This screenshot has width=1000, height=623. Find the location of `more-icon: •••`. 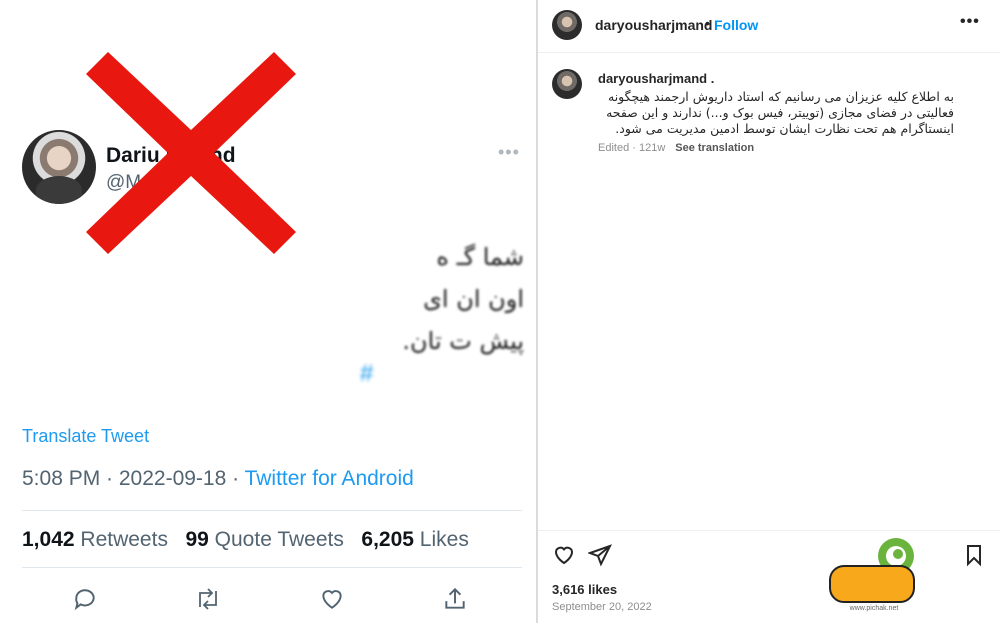

more-icon: ••• is located at coordinates (509, 152).